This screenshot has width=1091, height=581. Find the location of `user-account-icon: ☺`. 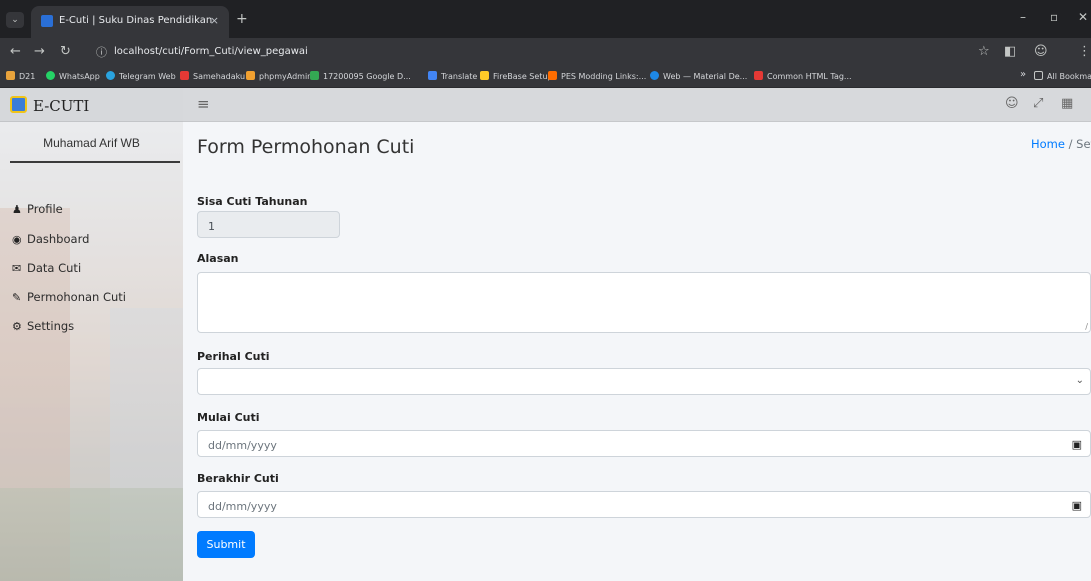

user-account-icon: ☺ is located at coordinates (1012, 103).